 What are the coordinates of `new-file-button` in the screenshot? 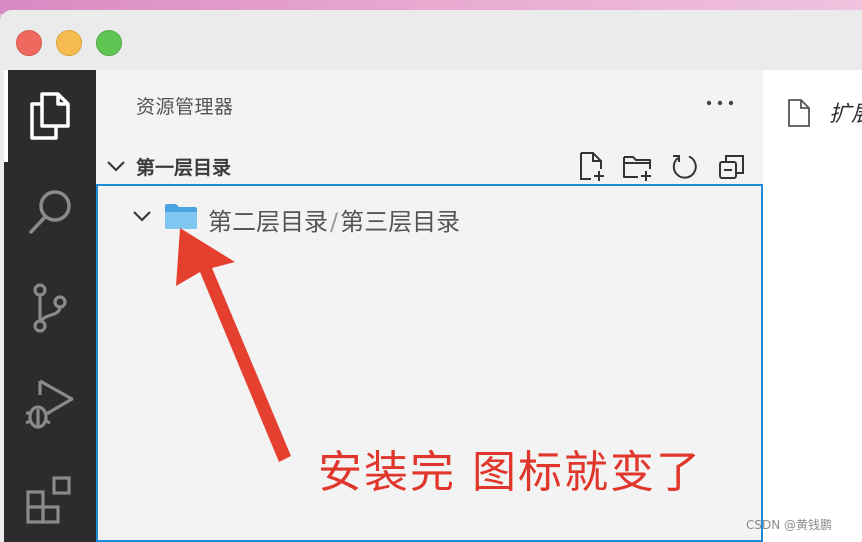 It's located at (592, 167).